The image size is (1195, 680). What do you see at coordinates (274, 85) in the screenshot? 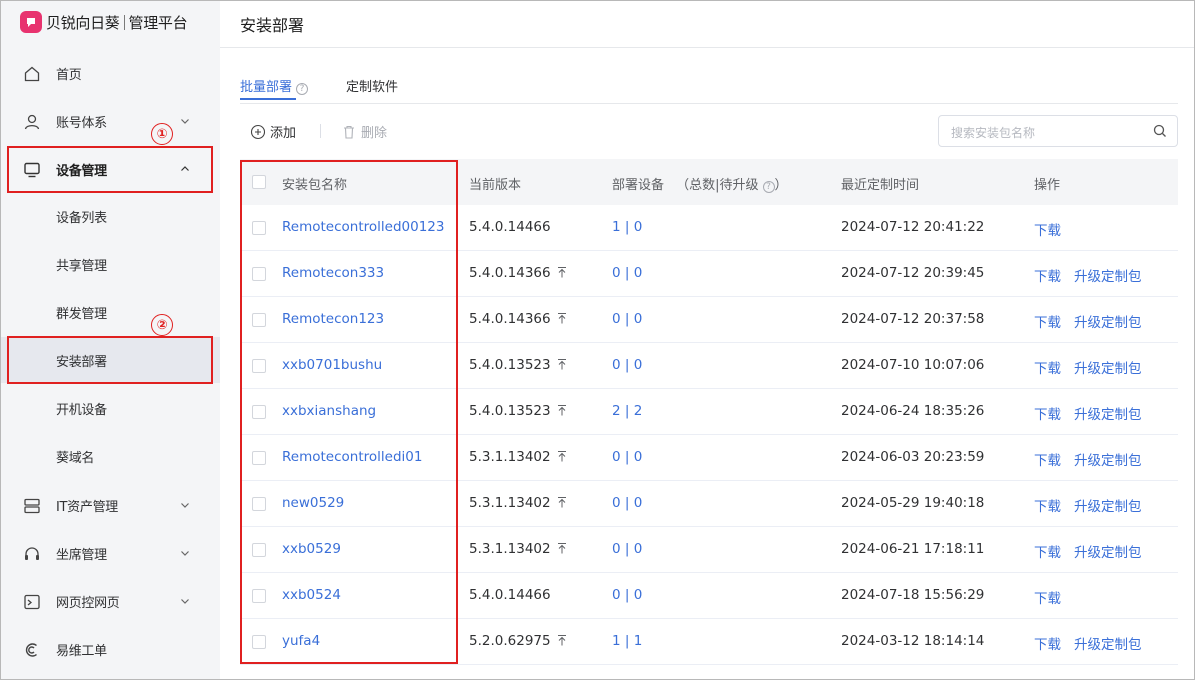
I see `tab-batch-deploy: 批量部署?` at bounding box center [274, 85].